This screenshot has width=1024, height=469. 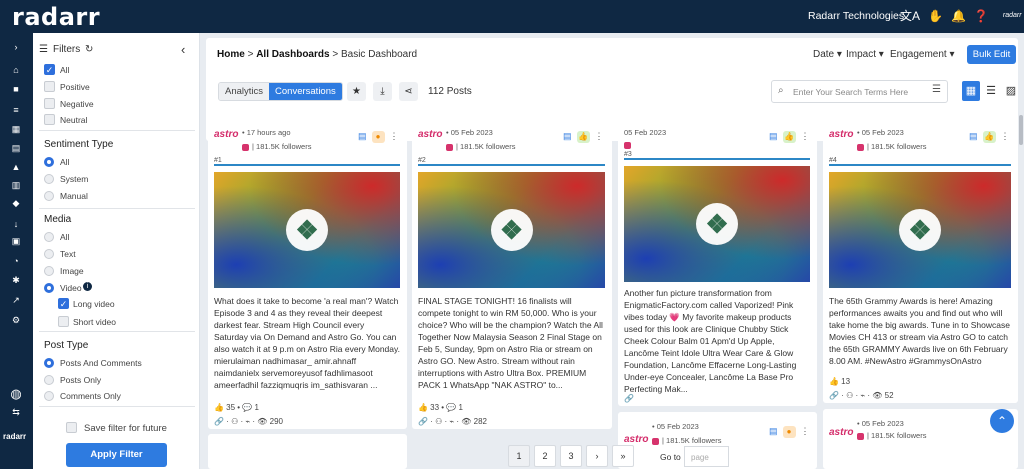 What do you see at coordinates (936, 89) in the screenshot?
I see `filter-lines-icon: ☰` at bounding box center [936, 89].